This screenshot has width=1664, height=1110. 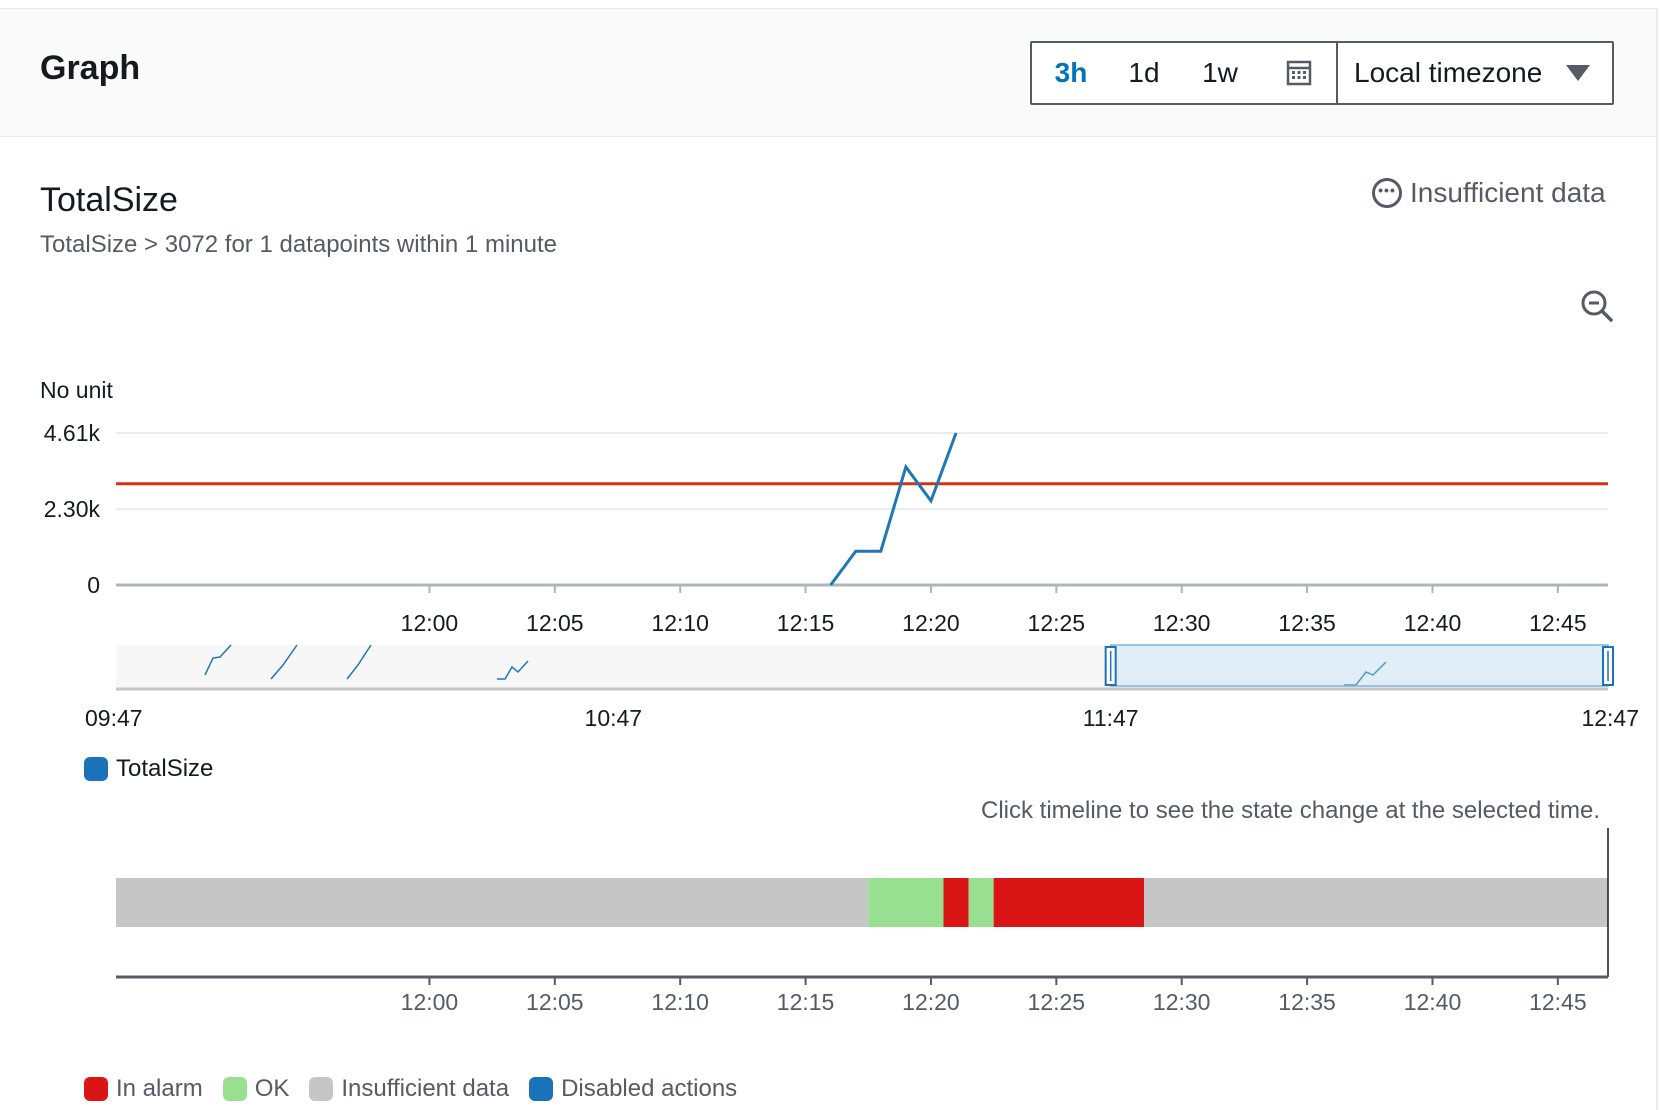 What do you see at coordinates (862, 687) in the screenshot?
I see `overview-navigator: 09:47 10:47 11:47 12:47` at bounding box center [862, 687].